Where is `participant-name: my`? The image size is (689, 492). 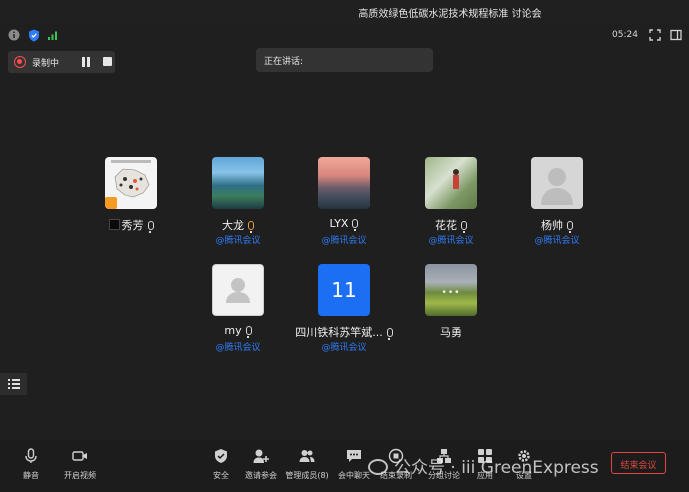
participant-name: my is located at coordinates (233, 330).